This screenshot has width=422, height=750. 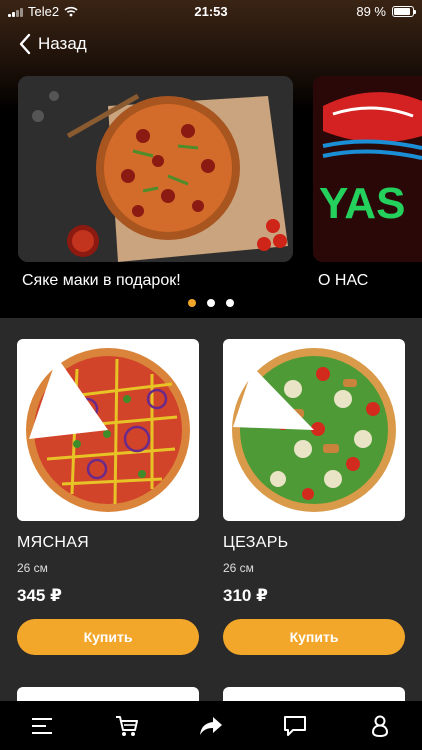 I want to click on cart-icon, so click(x=126, y=725).